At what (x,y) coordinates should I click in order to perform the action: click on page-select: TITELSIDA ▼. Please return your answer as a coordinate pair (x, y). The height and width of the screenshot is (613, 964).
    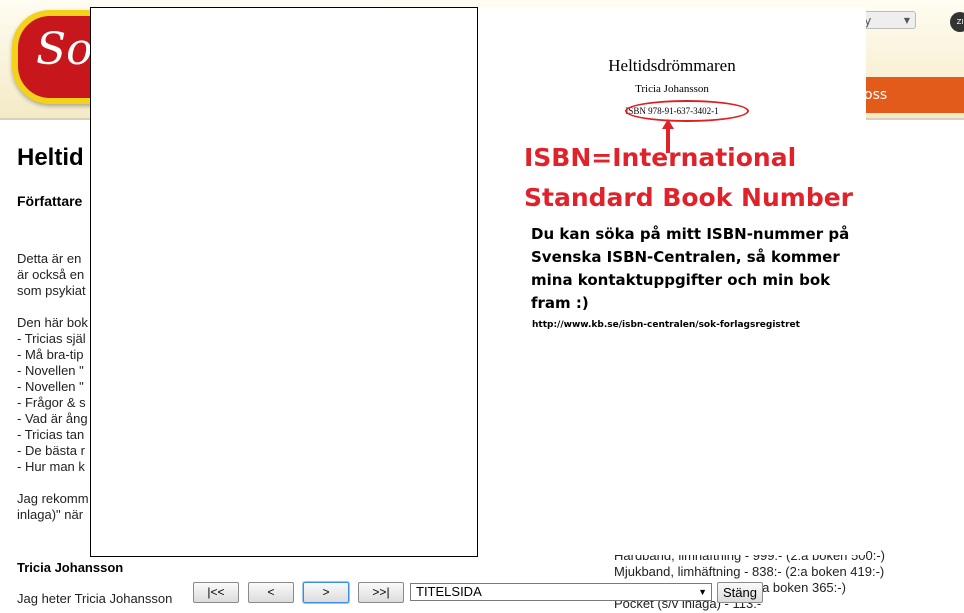
    Looking at the image, I should click on (561, 592).